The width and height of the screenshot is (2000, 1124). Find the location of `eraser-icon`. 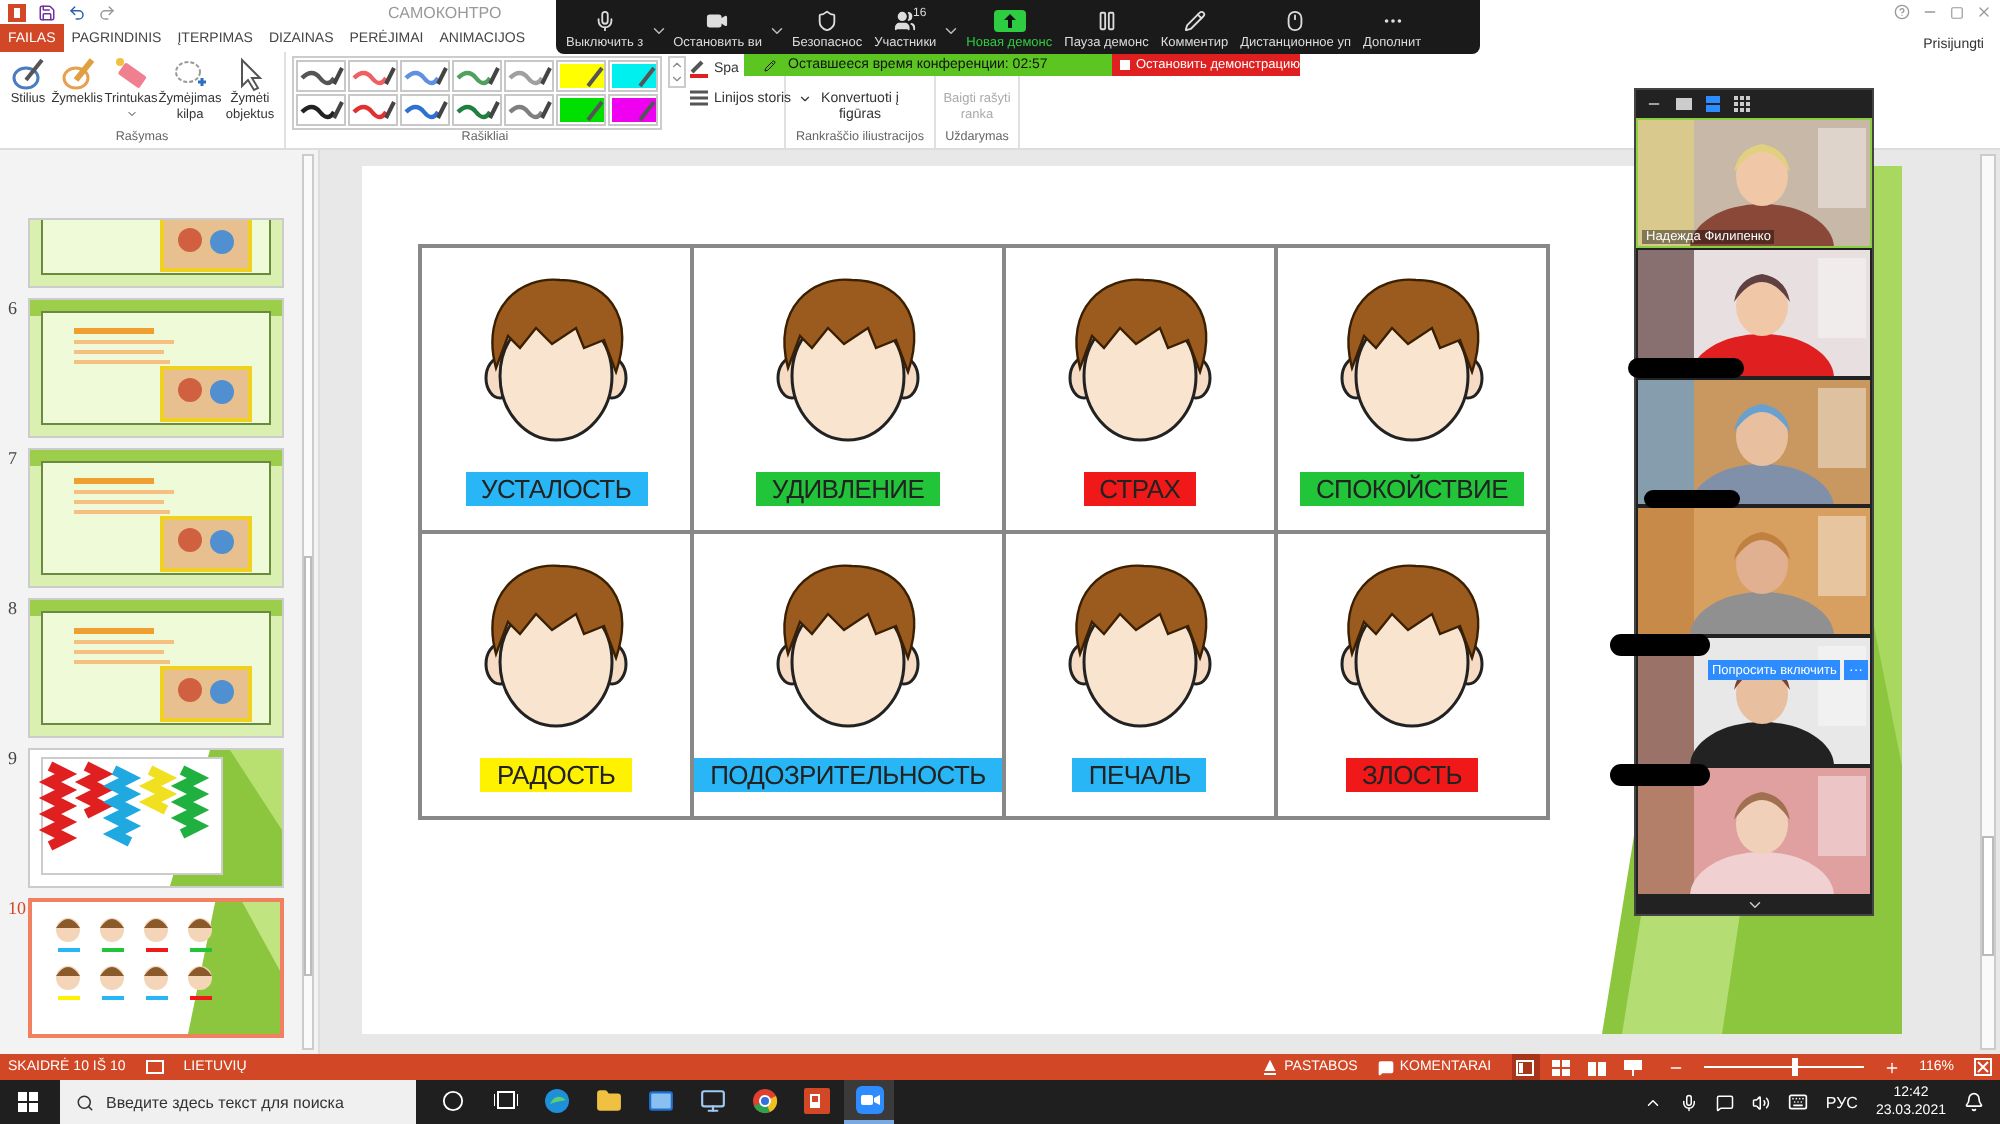

eraser-icon is located at coordinates (131, 74).